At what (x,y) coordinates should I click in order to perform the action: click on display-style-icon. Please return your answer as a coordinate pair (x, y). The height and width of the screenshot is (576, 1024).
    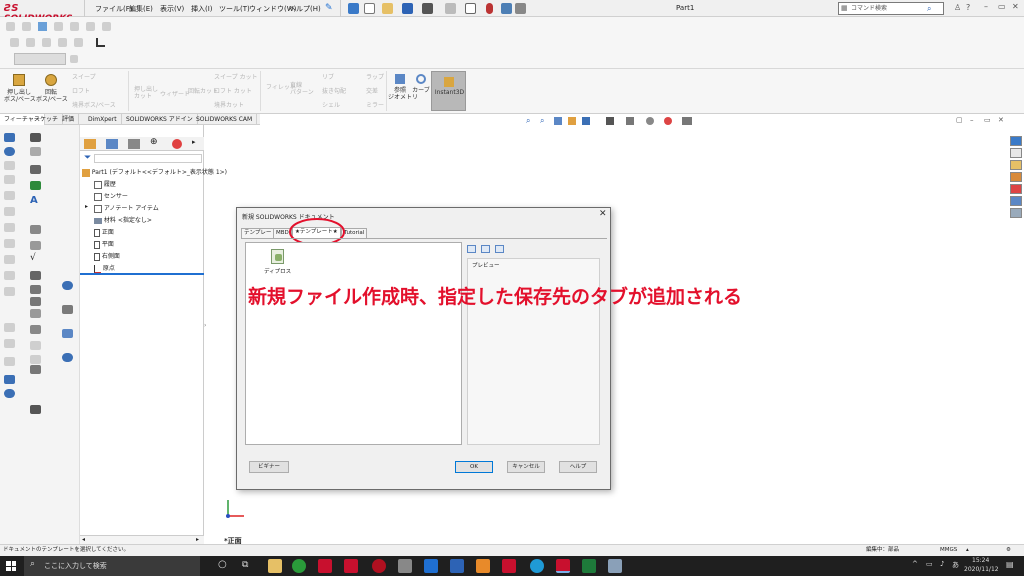
    Looking at the image, I should click on (630, 121).